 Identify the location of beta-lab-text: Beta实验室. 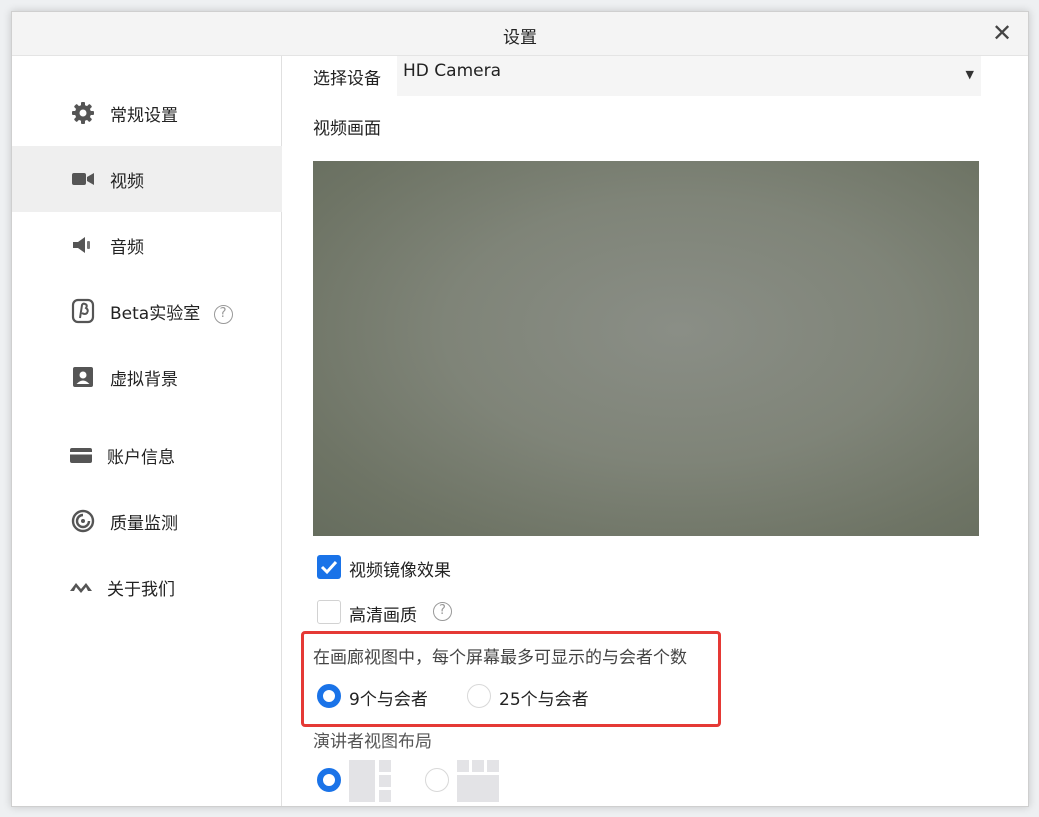
(155, 314).